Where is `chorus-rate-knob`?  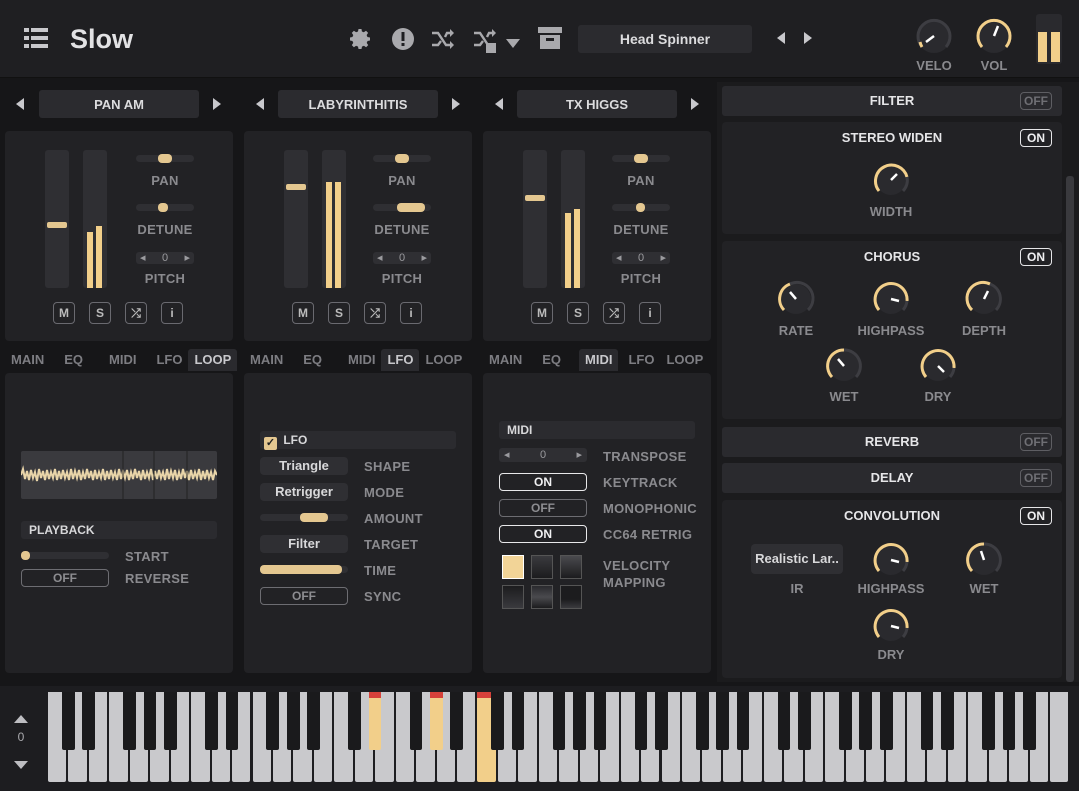 chorus-rate-knob is located at coordinates (796, 299).